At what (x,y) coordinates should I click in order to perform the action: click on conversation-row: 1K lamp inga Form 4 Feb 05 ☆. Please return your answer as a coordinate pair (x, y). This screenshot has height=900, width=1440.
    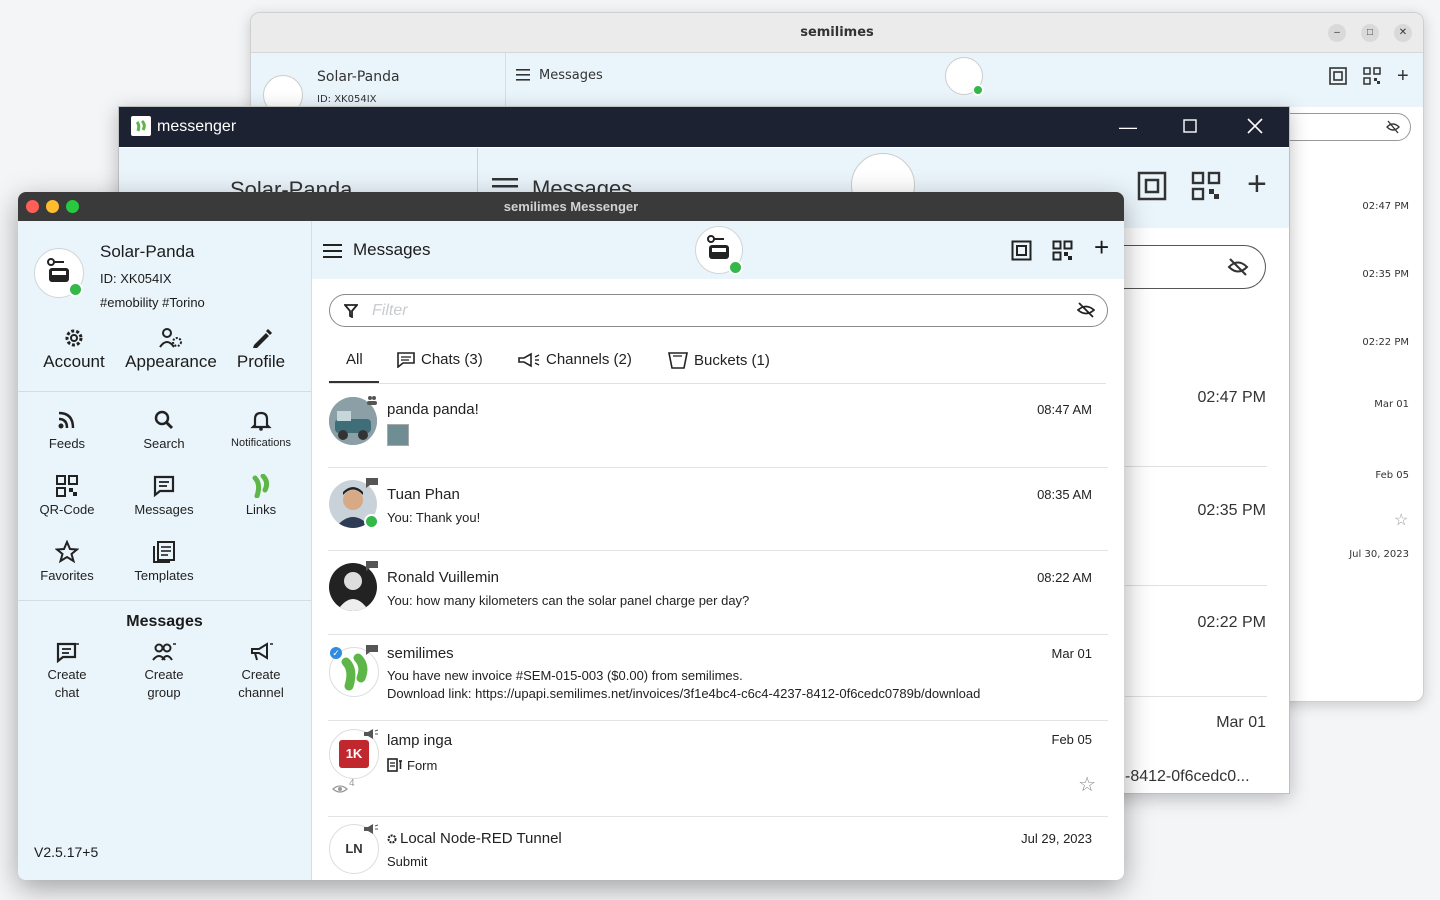
    Looking at the image, I should click on (718, 768).